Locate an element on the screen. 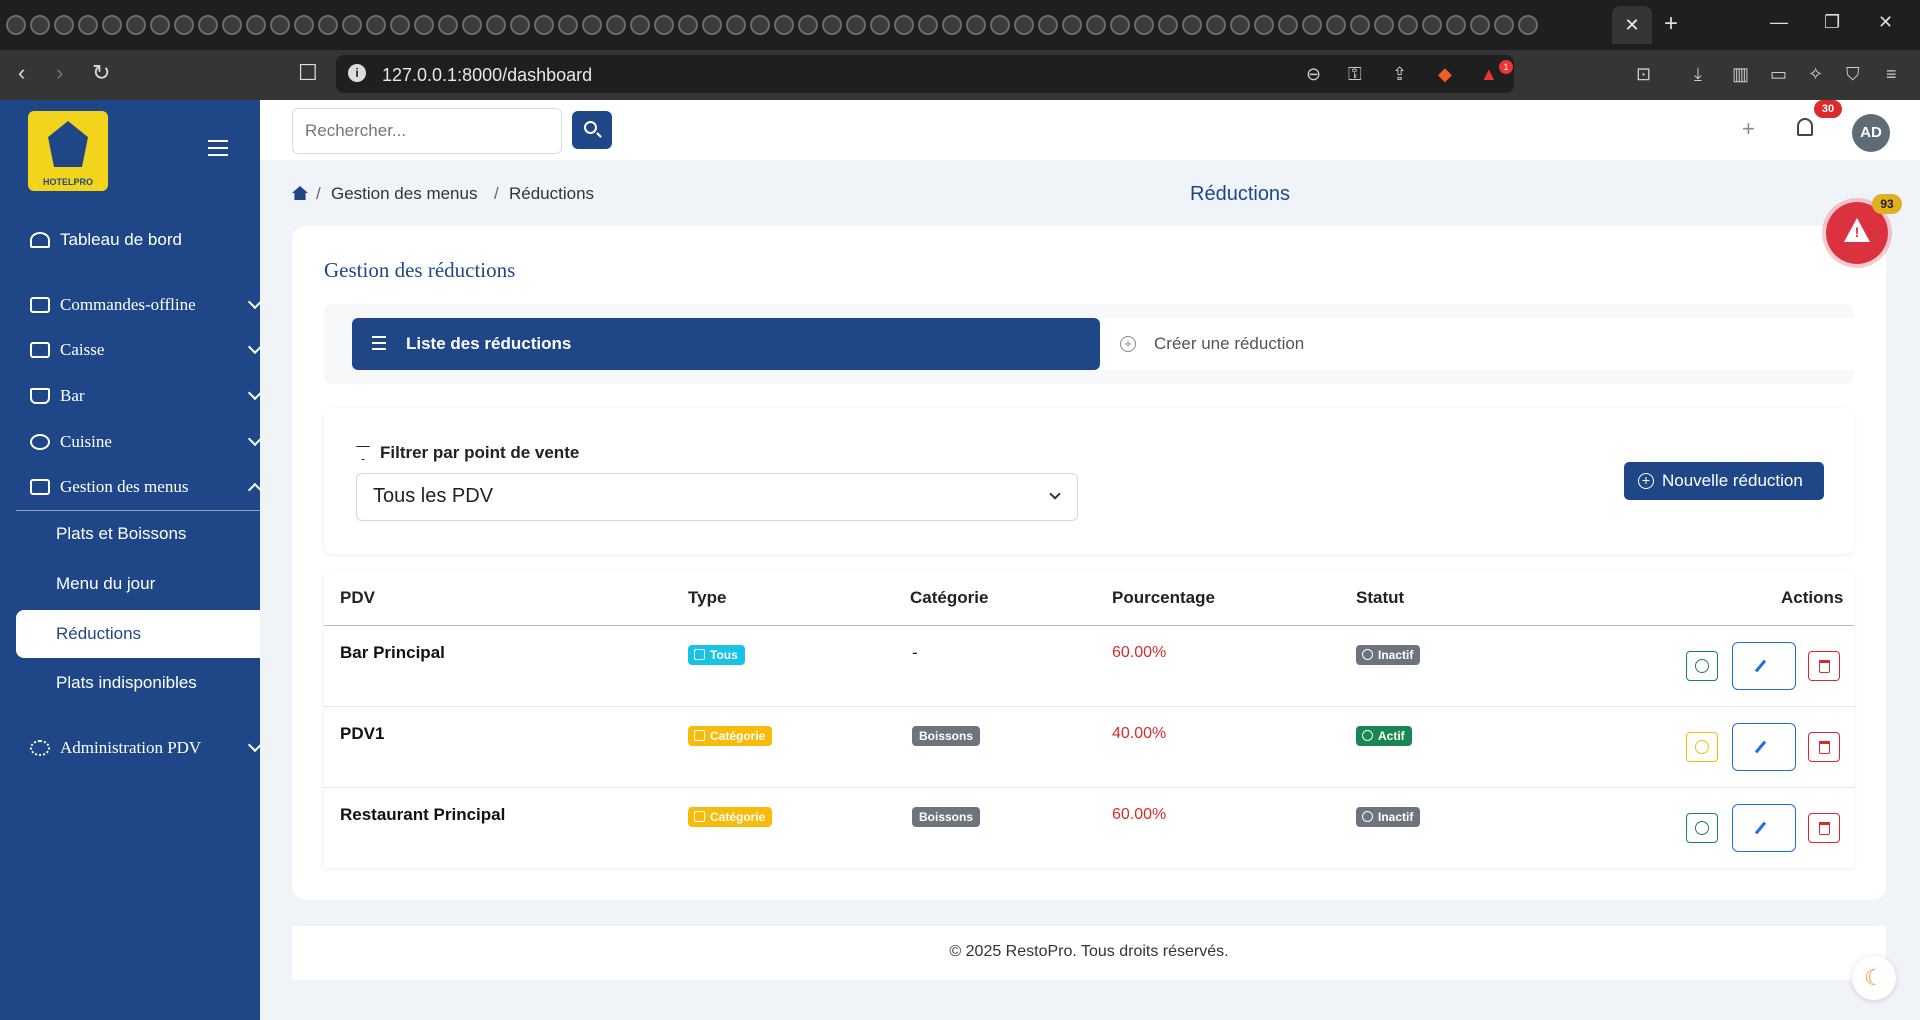  gauge-icon is located at coordinates (40, 240).